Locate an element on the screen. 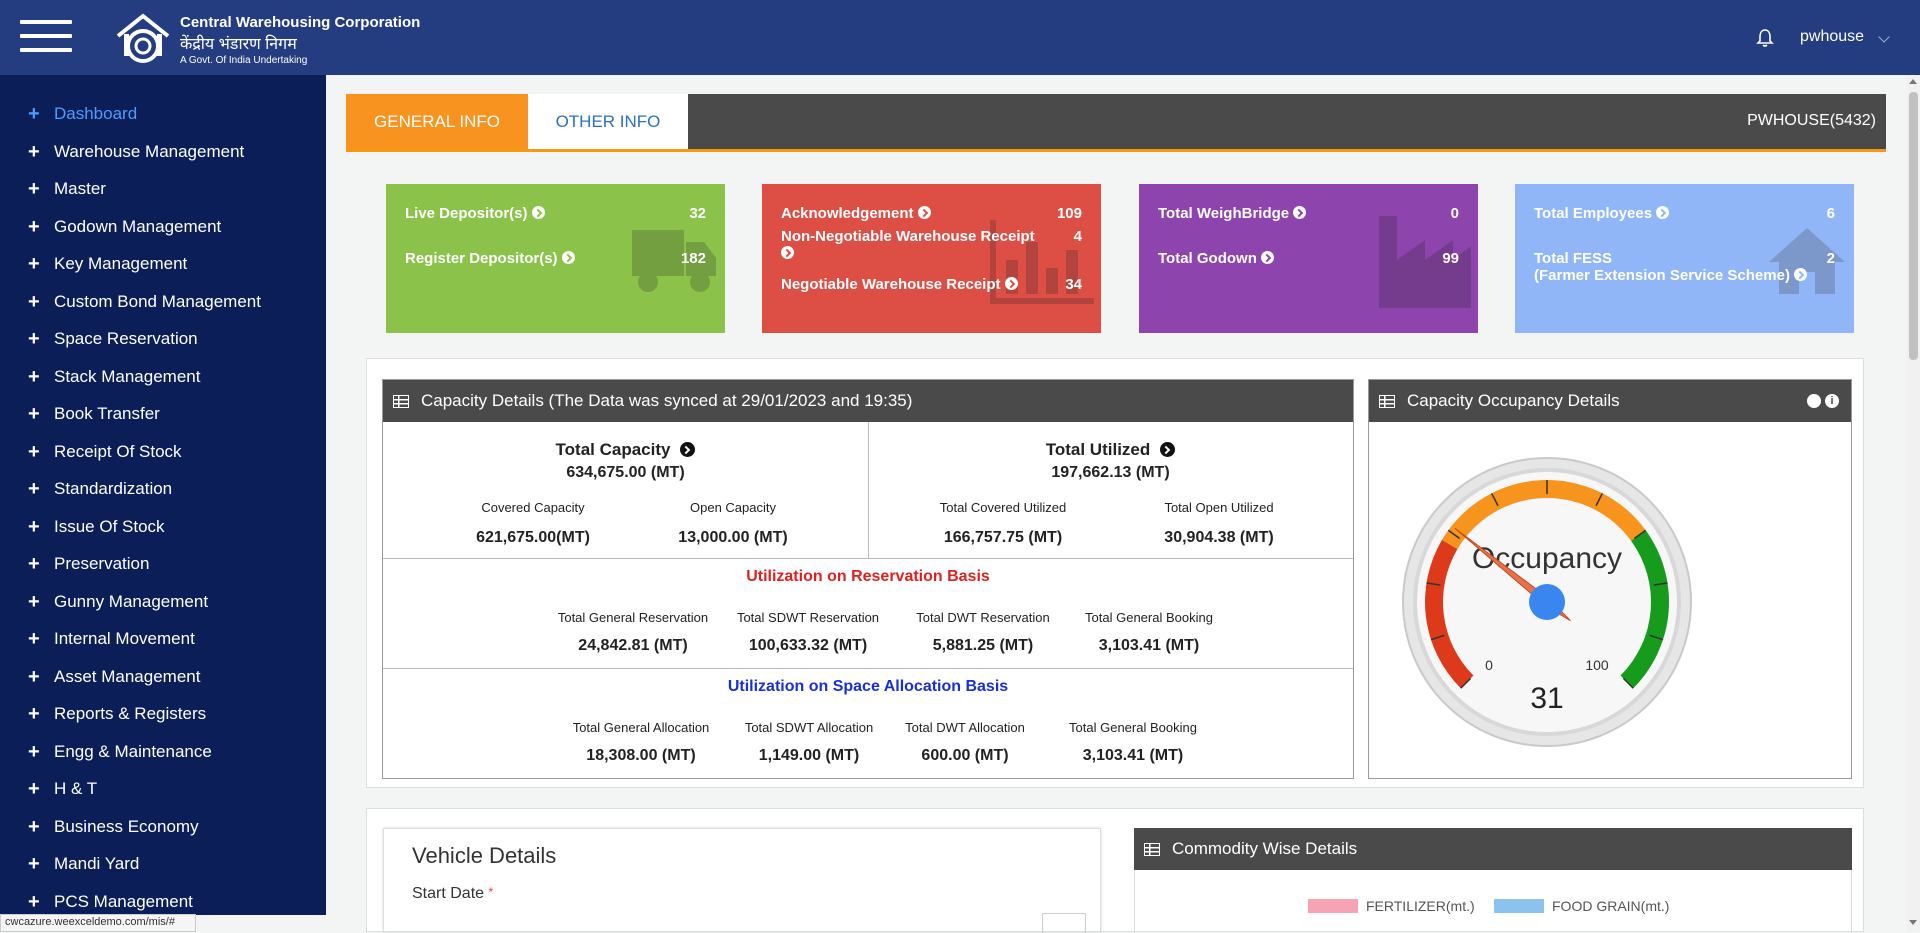 This screenshot has height=933, width=1920. start-date-input is located at coordinates (1064, 923).